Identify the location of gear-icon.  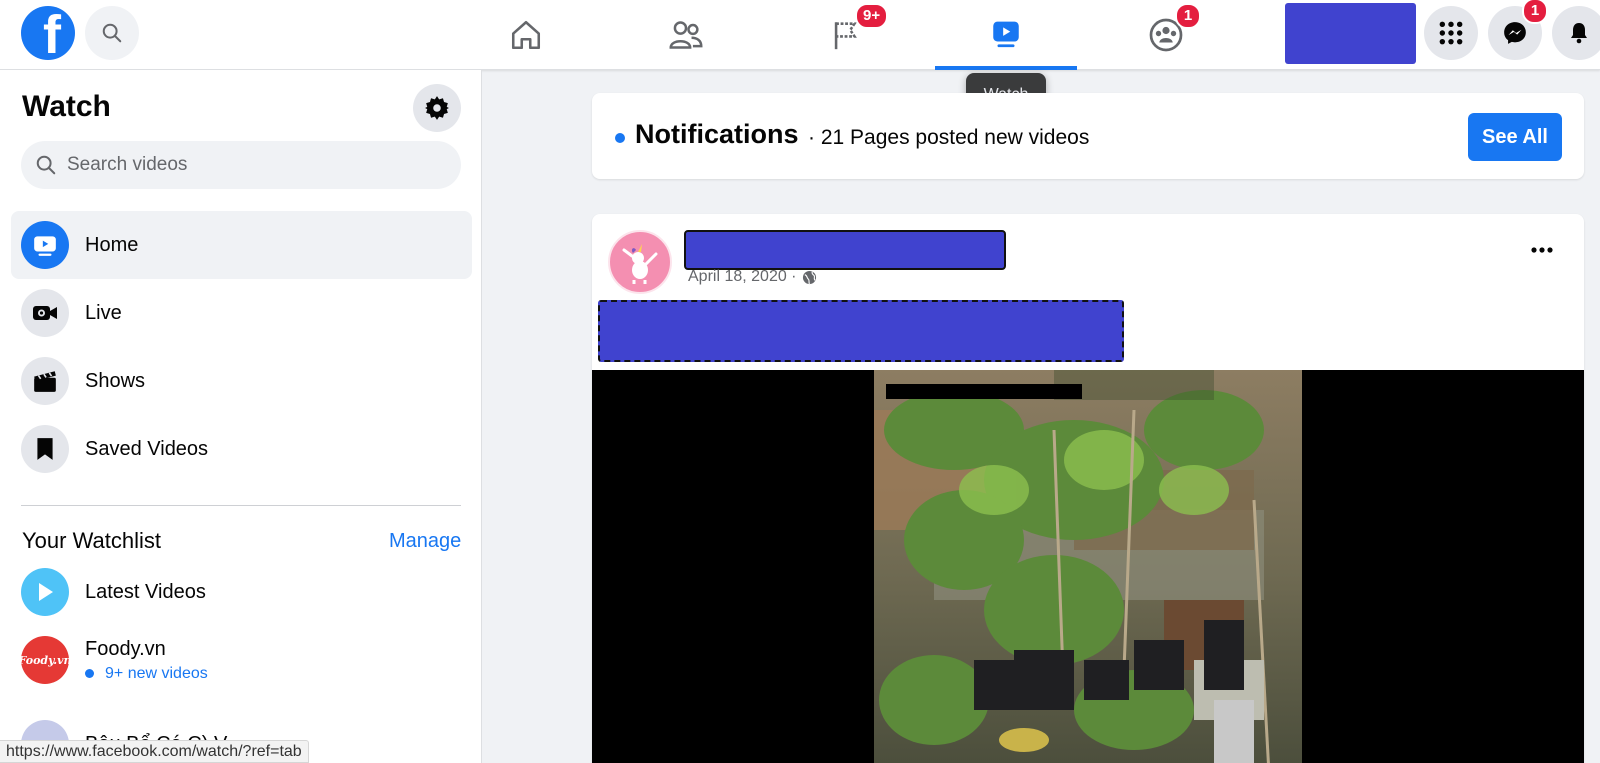
(437, 108).